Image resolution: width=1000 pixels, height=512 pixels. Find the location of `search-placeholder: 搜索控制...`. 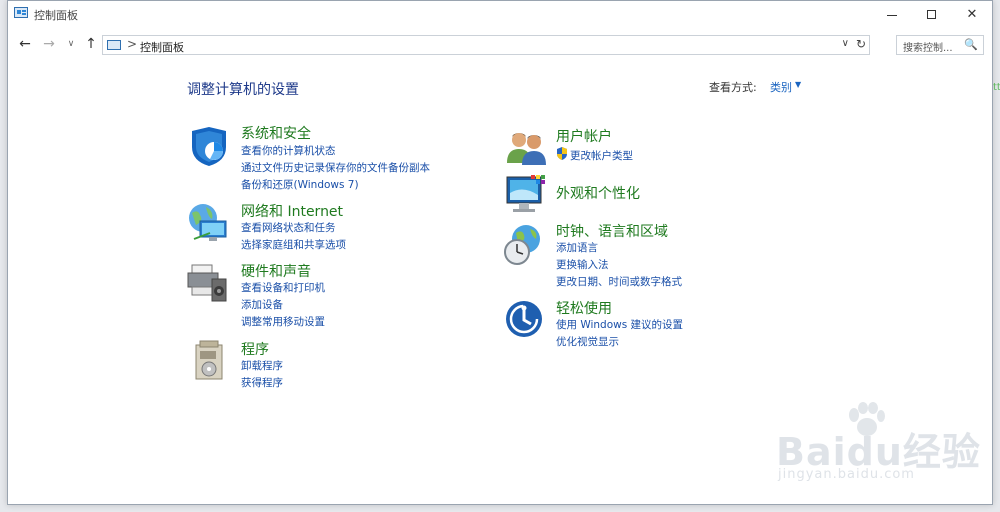

search-placeholder: 搜索控制... is located at coordinates (928, 48).